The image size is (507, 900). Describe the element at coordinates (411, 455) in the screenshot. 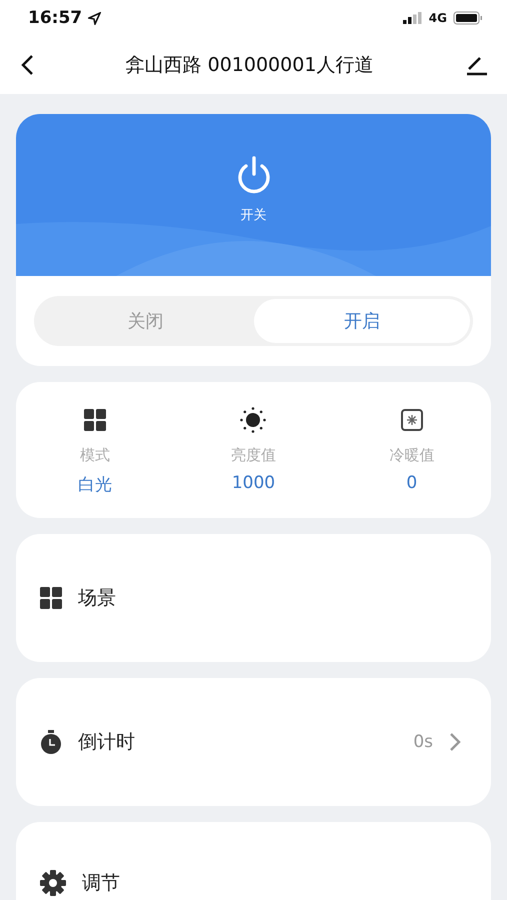

I see `stat-label: 冷暖值` at that location.